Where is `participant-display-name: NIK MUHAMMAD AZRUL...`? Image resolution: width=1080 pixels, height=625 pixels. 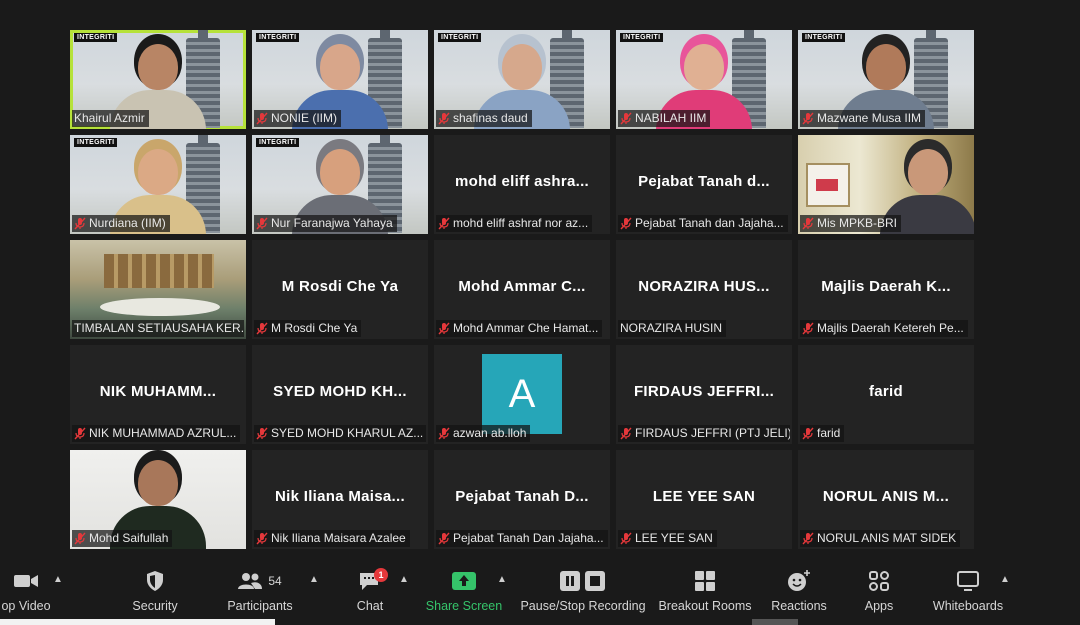 participant-display-name: NIK MUHAMMAD AZRUL... is located at coordinates (163, 433).